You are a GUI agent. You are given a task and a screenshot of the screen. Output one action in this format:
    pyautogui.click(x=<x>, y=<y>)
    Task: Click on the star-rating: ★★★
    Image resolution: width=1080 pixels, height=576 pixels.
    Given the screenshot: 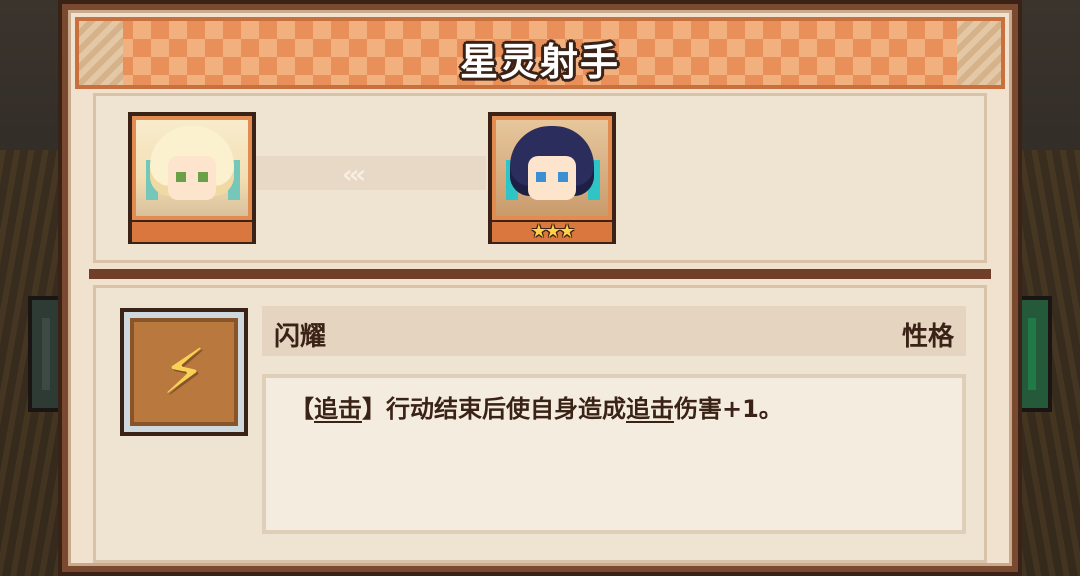 What is the action you would take?
    pyautogui.click(x=552, y=231)
    